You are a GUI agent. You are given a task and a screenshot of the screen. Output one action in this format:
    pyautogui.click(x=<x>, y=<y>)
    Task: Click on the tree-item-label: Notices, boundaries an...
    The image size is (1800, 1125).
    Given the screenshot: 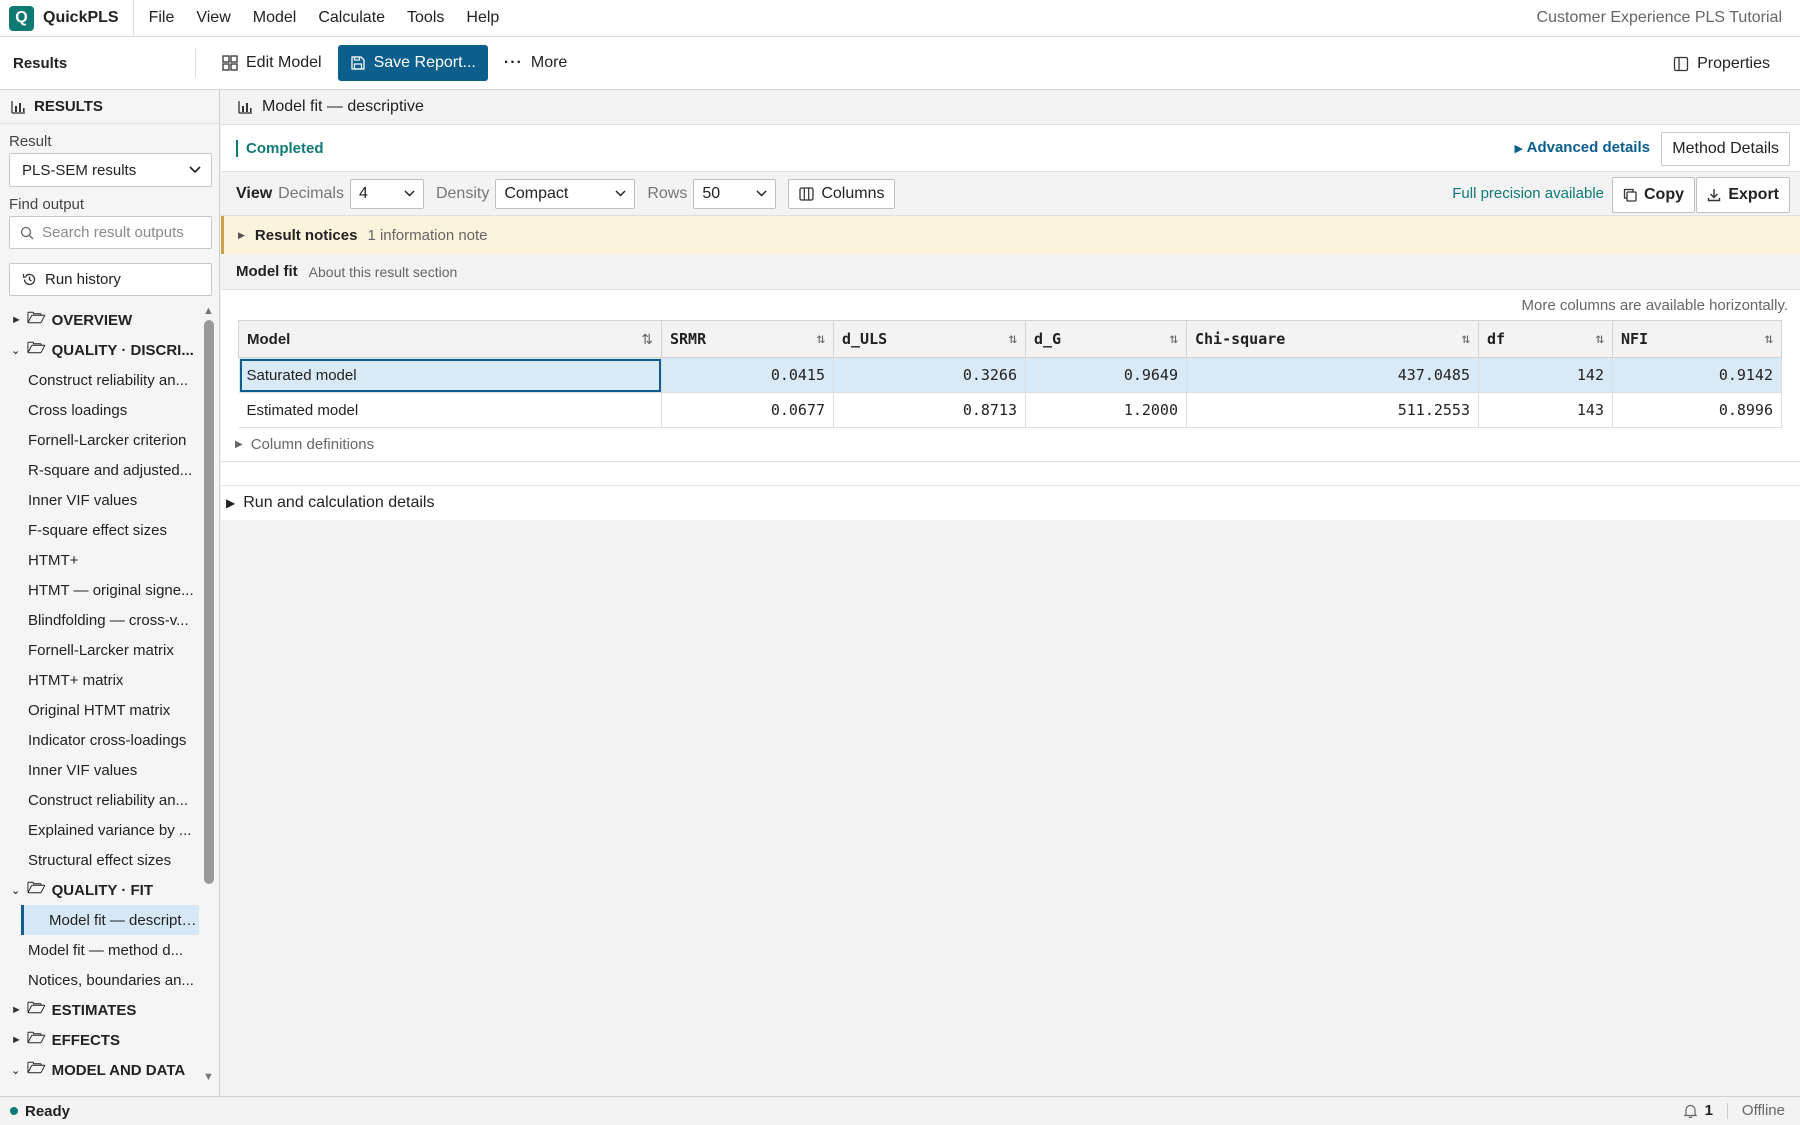 What is the action you would take?
    pyautogui.click(x=111, y=980)
    